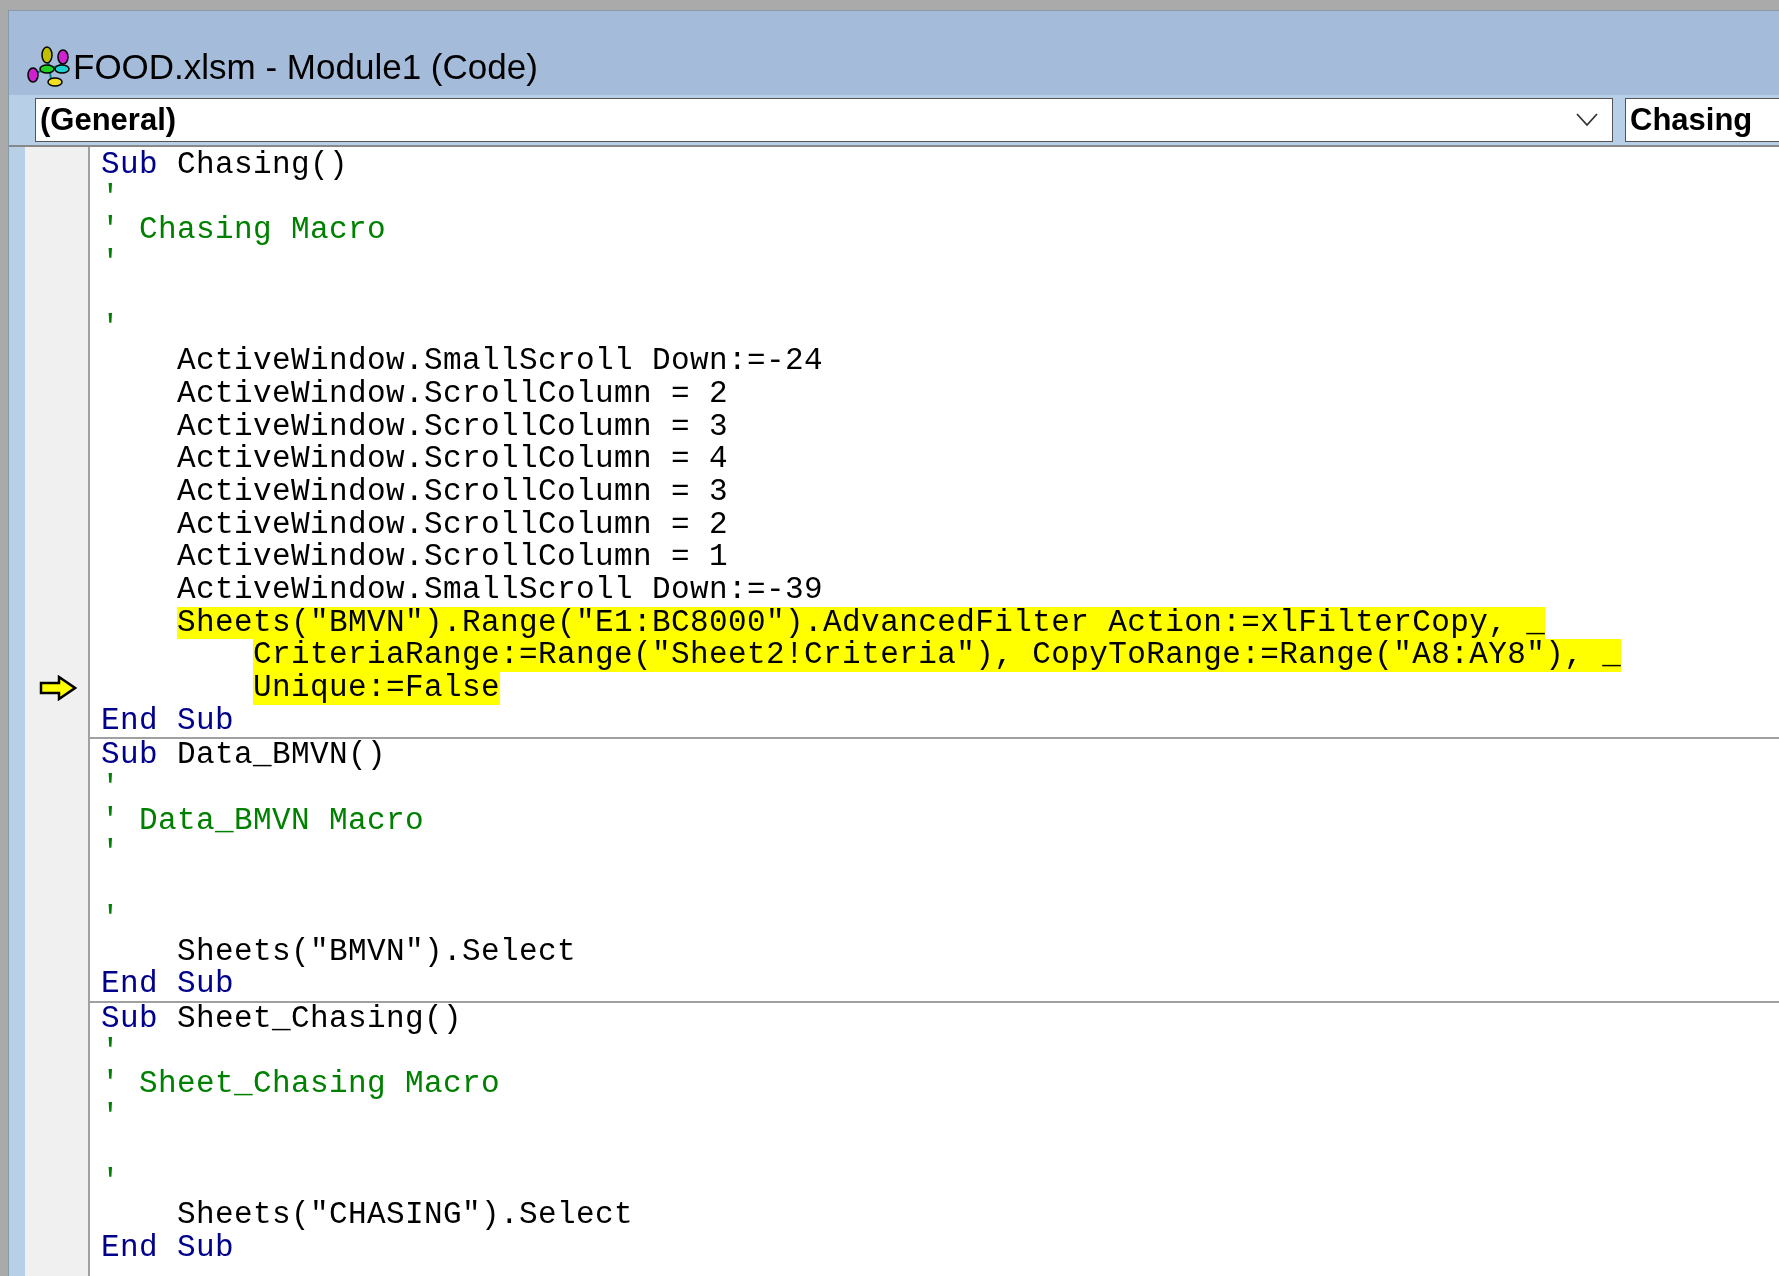 This screenshot has height=1276, width=1779. Describe the element at coordinates (500, 361) in the screenshot. I see `code-text: ActiveWindow.SmallScroll Down:=-24` at that location.